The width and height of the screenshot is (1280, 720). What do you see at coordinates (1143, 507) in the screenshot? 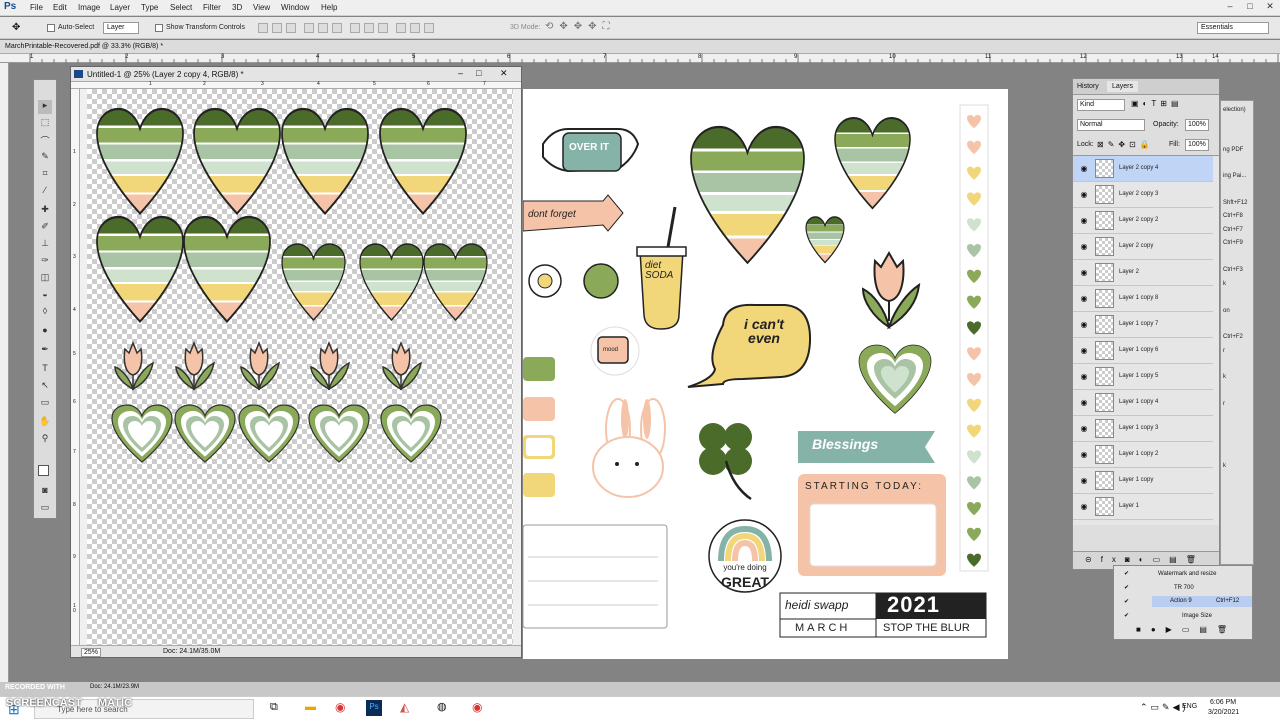
I see `layer-row: ◉ Layer 1` at bounding box center [1143, 507].